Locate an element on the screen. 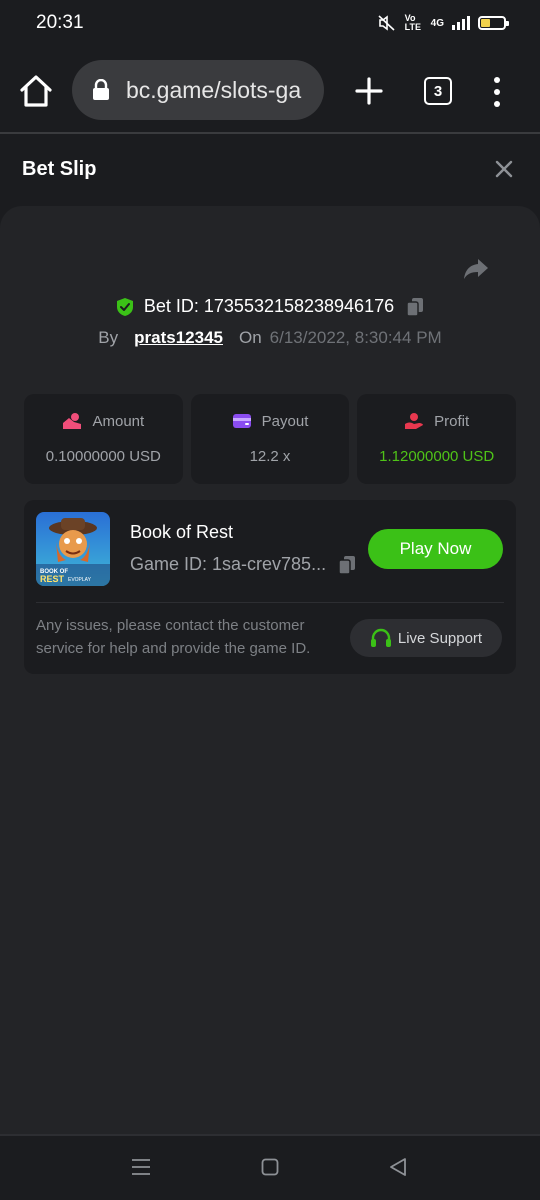 This screenshot has width=540, height=1200. address-bar: bc.game/slots-ga is located at coordinates (198, 90).